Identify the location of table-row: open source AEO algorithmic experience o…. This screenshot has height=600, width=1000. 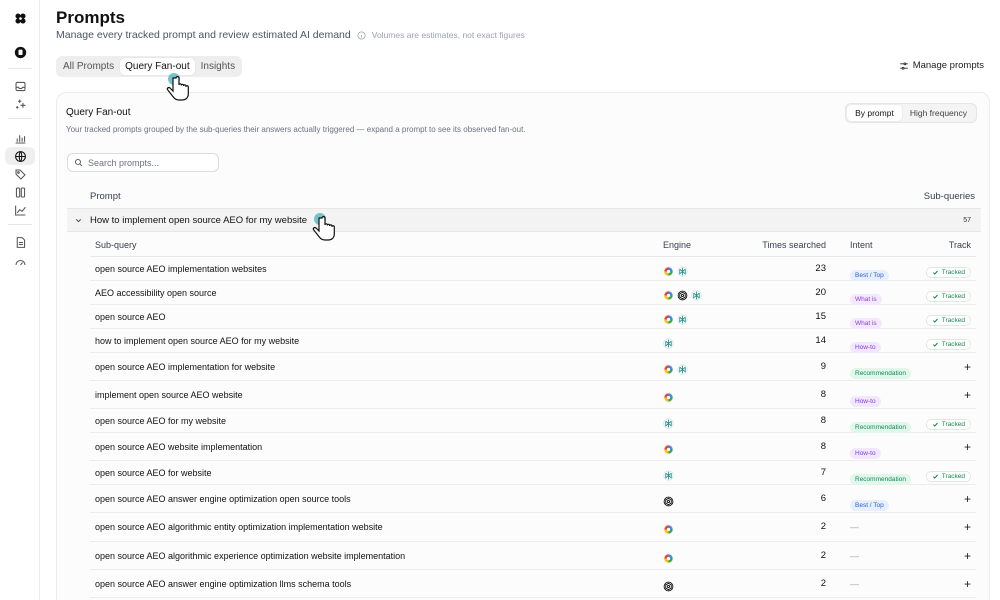
(533, 556).